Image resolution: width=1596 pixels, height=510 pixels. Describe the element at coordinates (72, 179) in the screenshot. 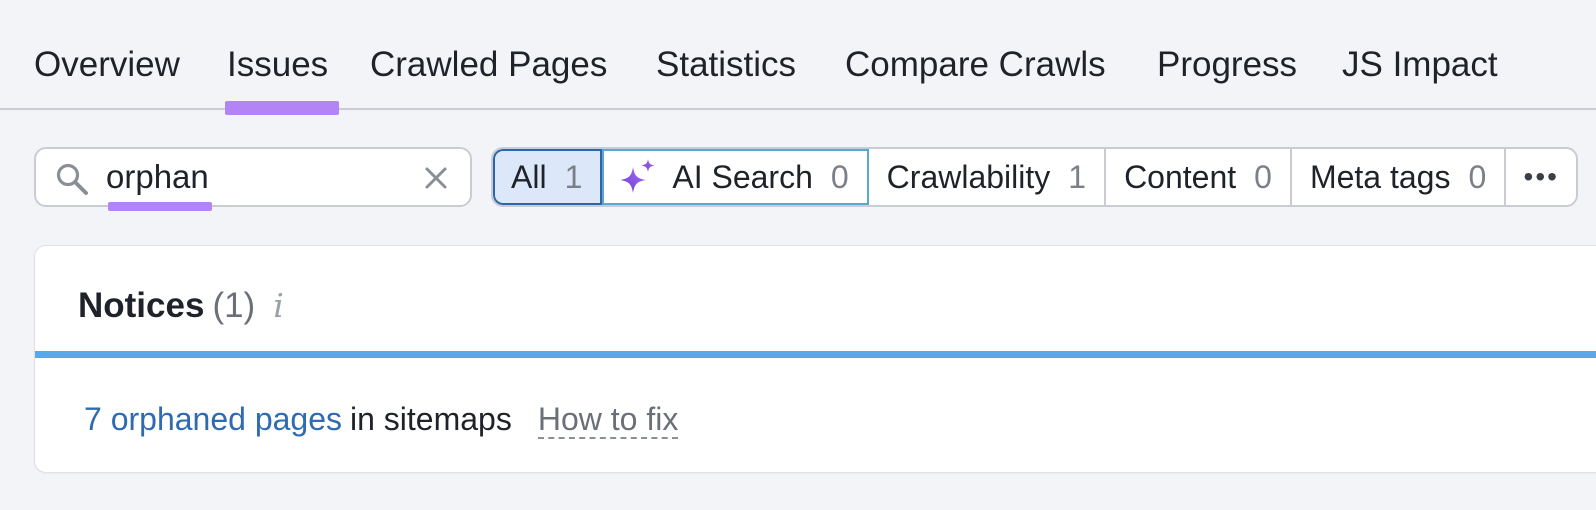

I see `search-icon` at that location.